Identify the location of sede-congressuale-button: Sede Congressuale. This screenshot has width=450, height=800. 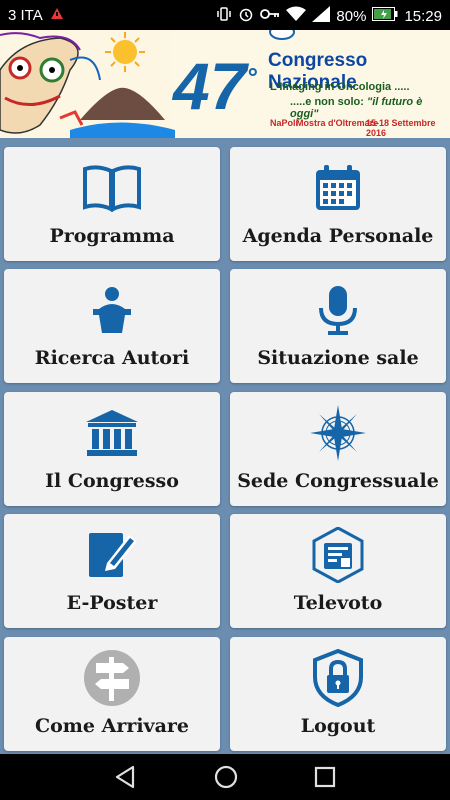
(338, 449).